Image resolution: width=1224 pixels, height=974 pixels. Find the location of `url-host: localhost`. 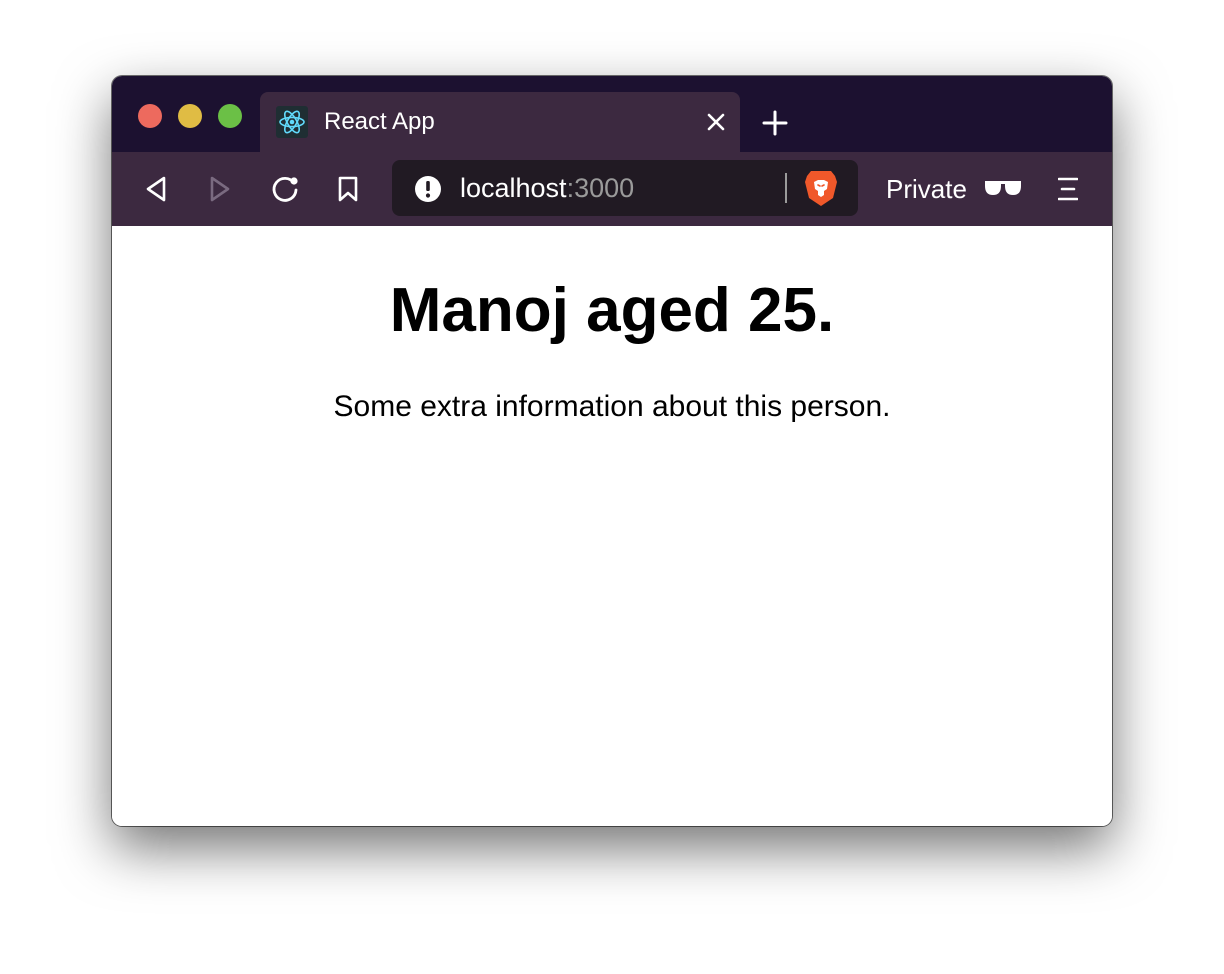

url-host: localhost is located at coordinates (513, 188).